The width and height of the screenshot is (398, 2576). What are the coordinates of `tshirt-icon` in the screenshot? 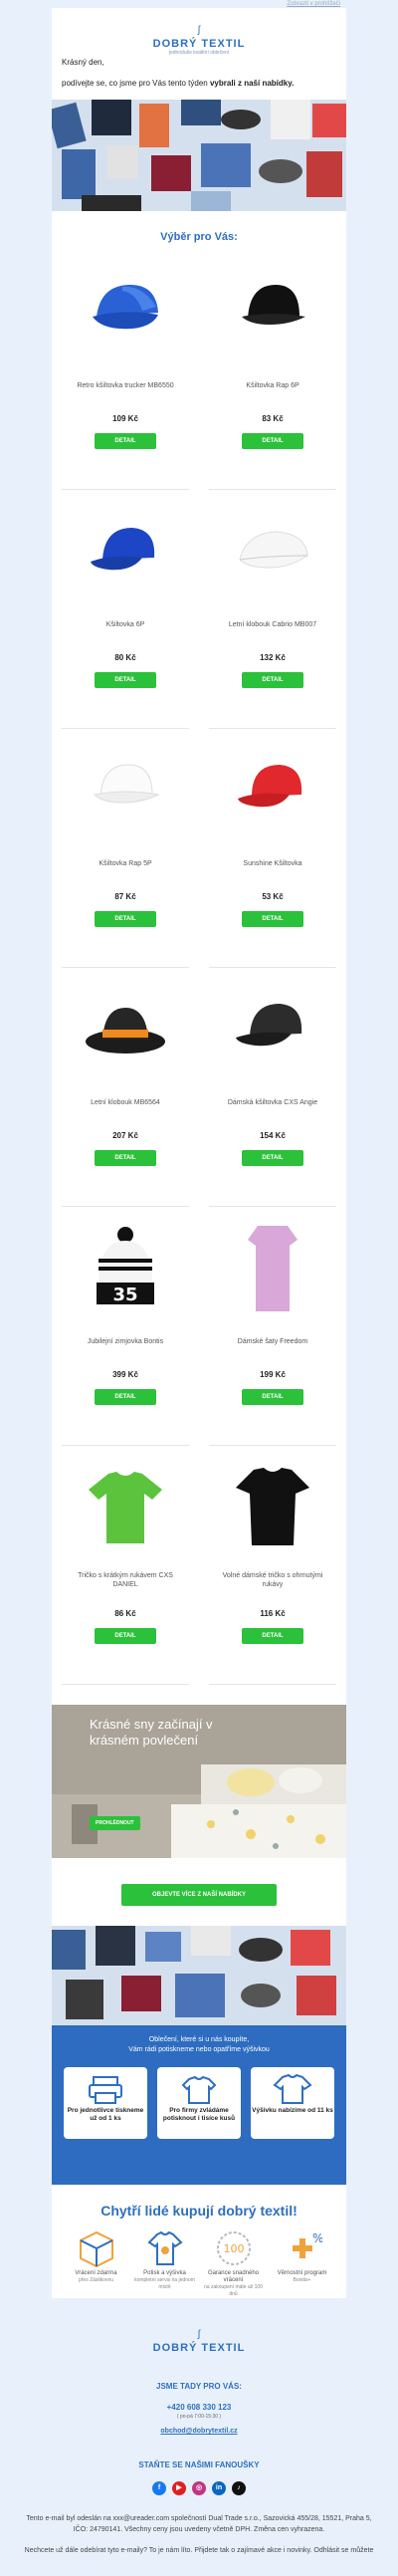 It's located at (292, 2090).